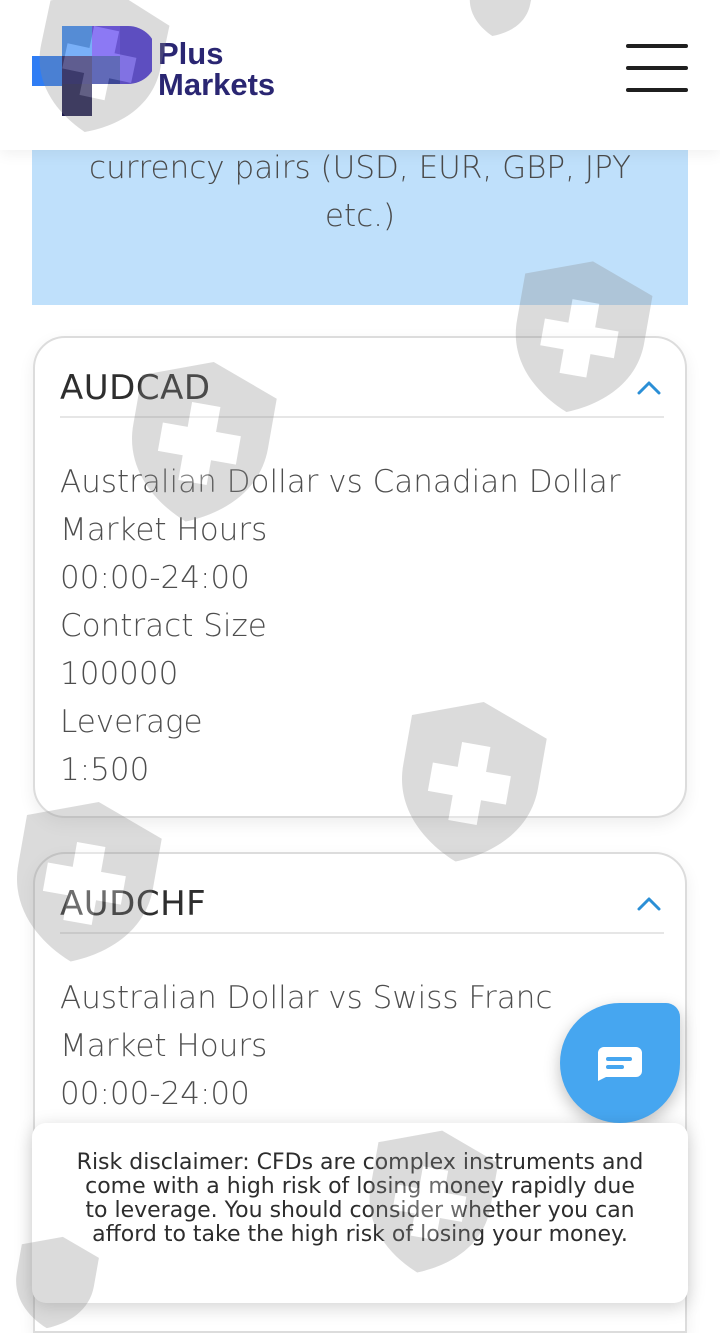 This screenshot has height=1333, width=720. Describe the element at coordinates (119, 674) in the screenshot. I see `contract-size-value: 100000` at that location.